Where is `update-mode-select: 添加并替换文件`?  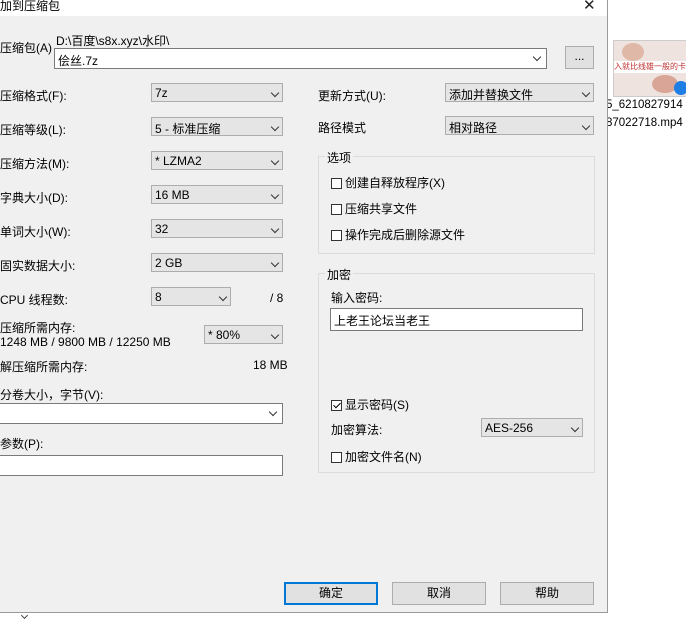
update-mode-select: 添加并替换文件 is located at coordinates (519, 92).